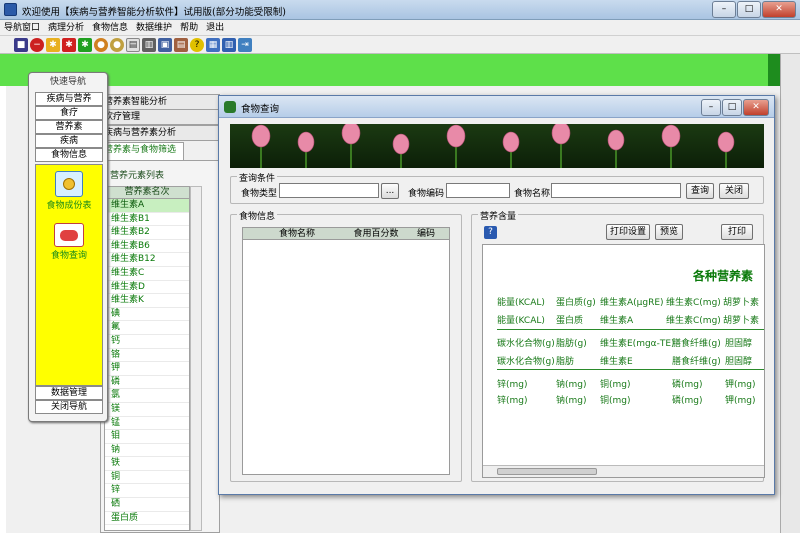 This screenshot has width=800, height=533. I want to click on list-item: 氯, so click(147, 396).